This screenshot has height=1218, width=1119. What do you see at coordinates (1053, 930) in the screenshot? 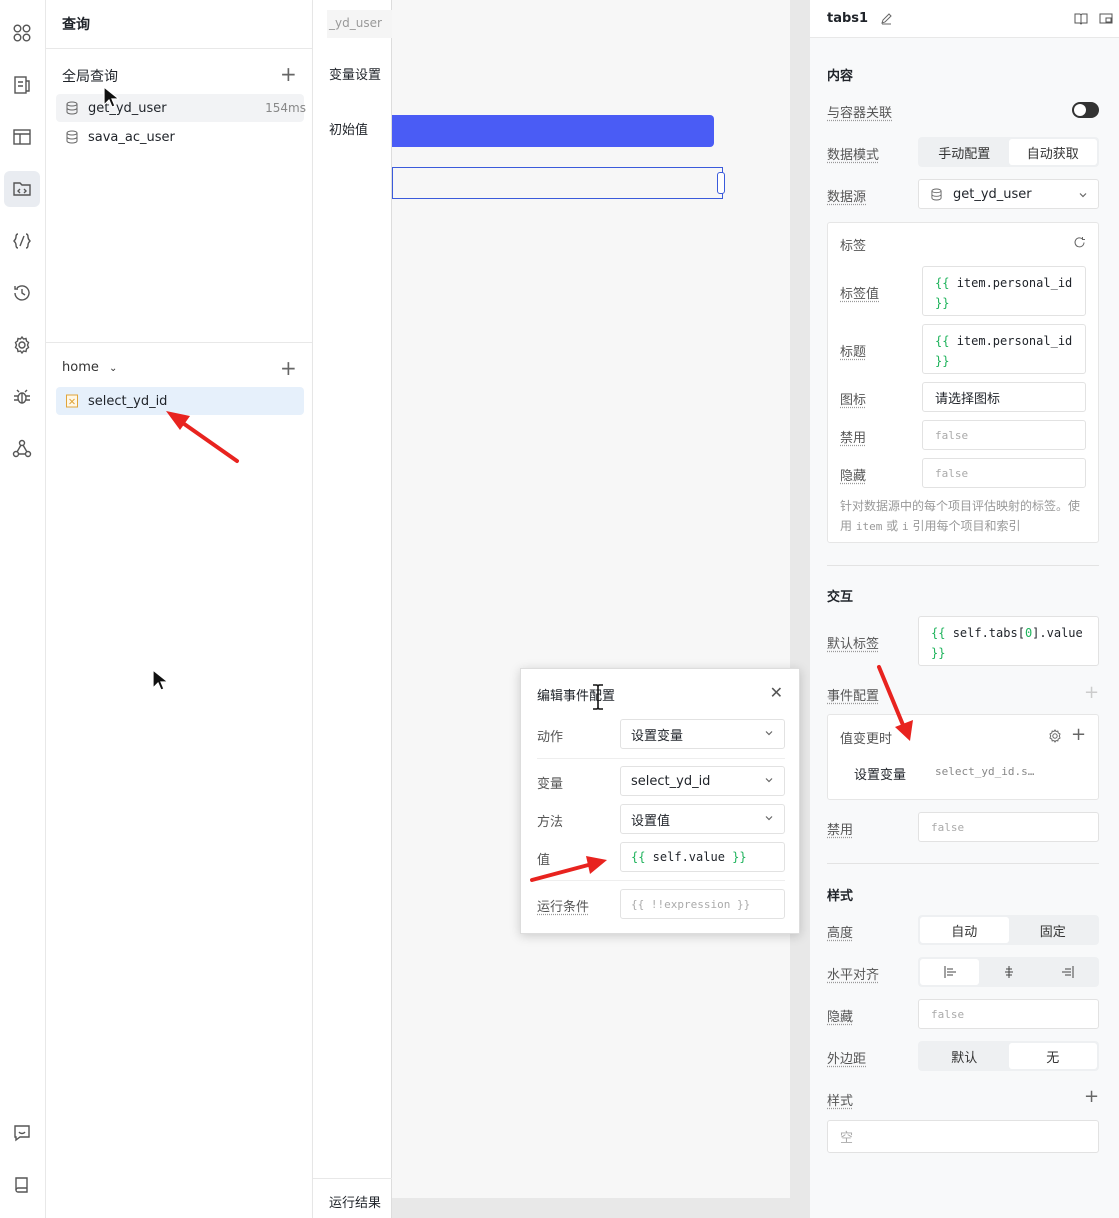
I see `height-option-fixed: 固定` at bounding box center [1053, 930].